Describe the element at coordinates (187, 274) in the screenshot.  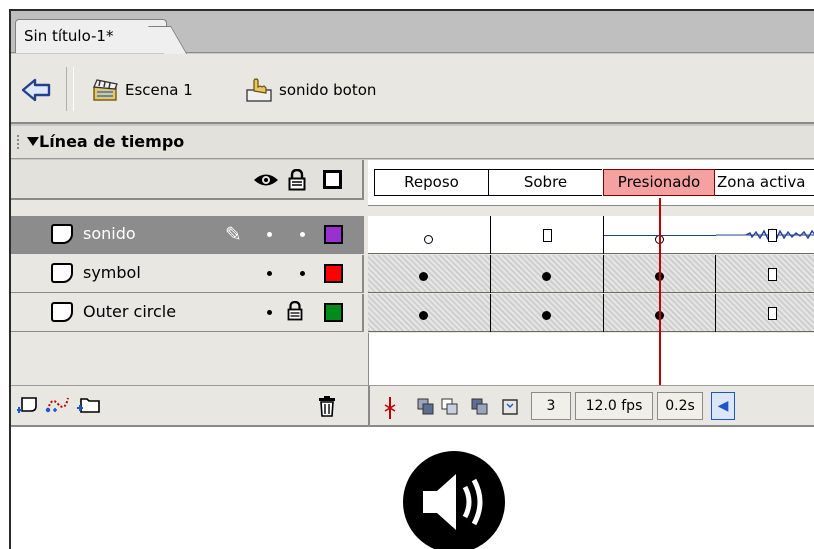
I see `layer-row-symbol: symbol` at that location.